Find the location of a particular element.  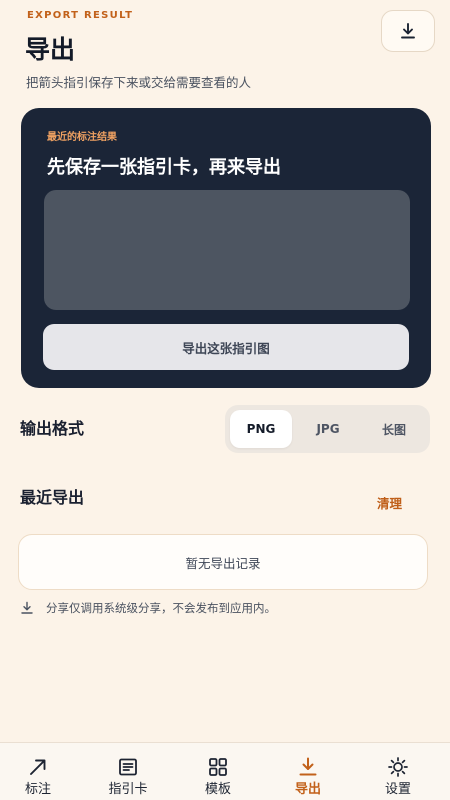

nav-item-annotate: 标注 is located at coordinates (38, 771).